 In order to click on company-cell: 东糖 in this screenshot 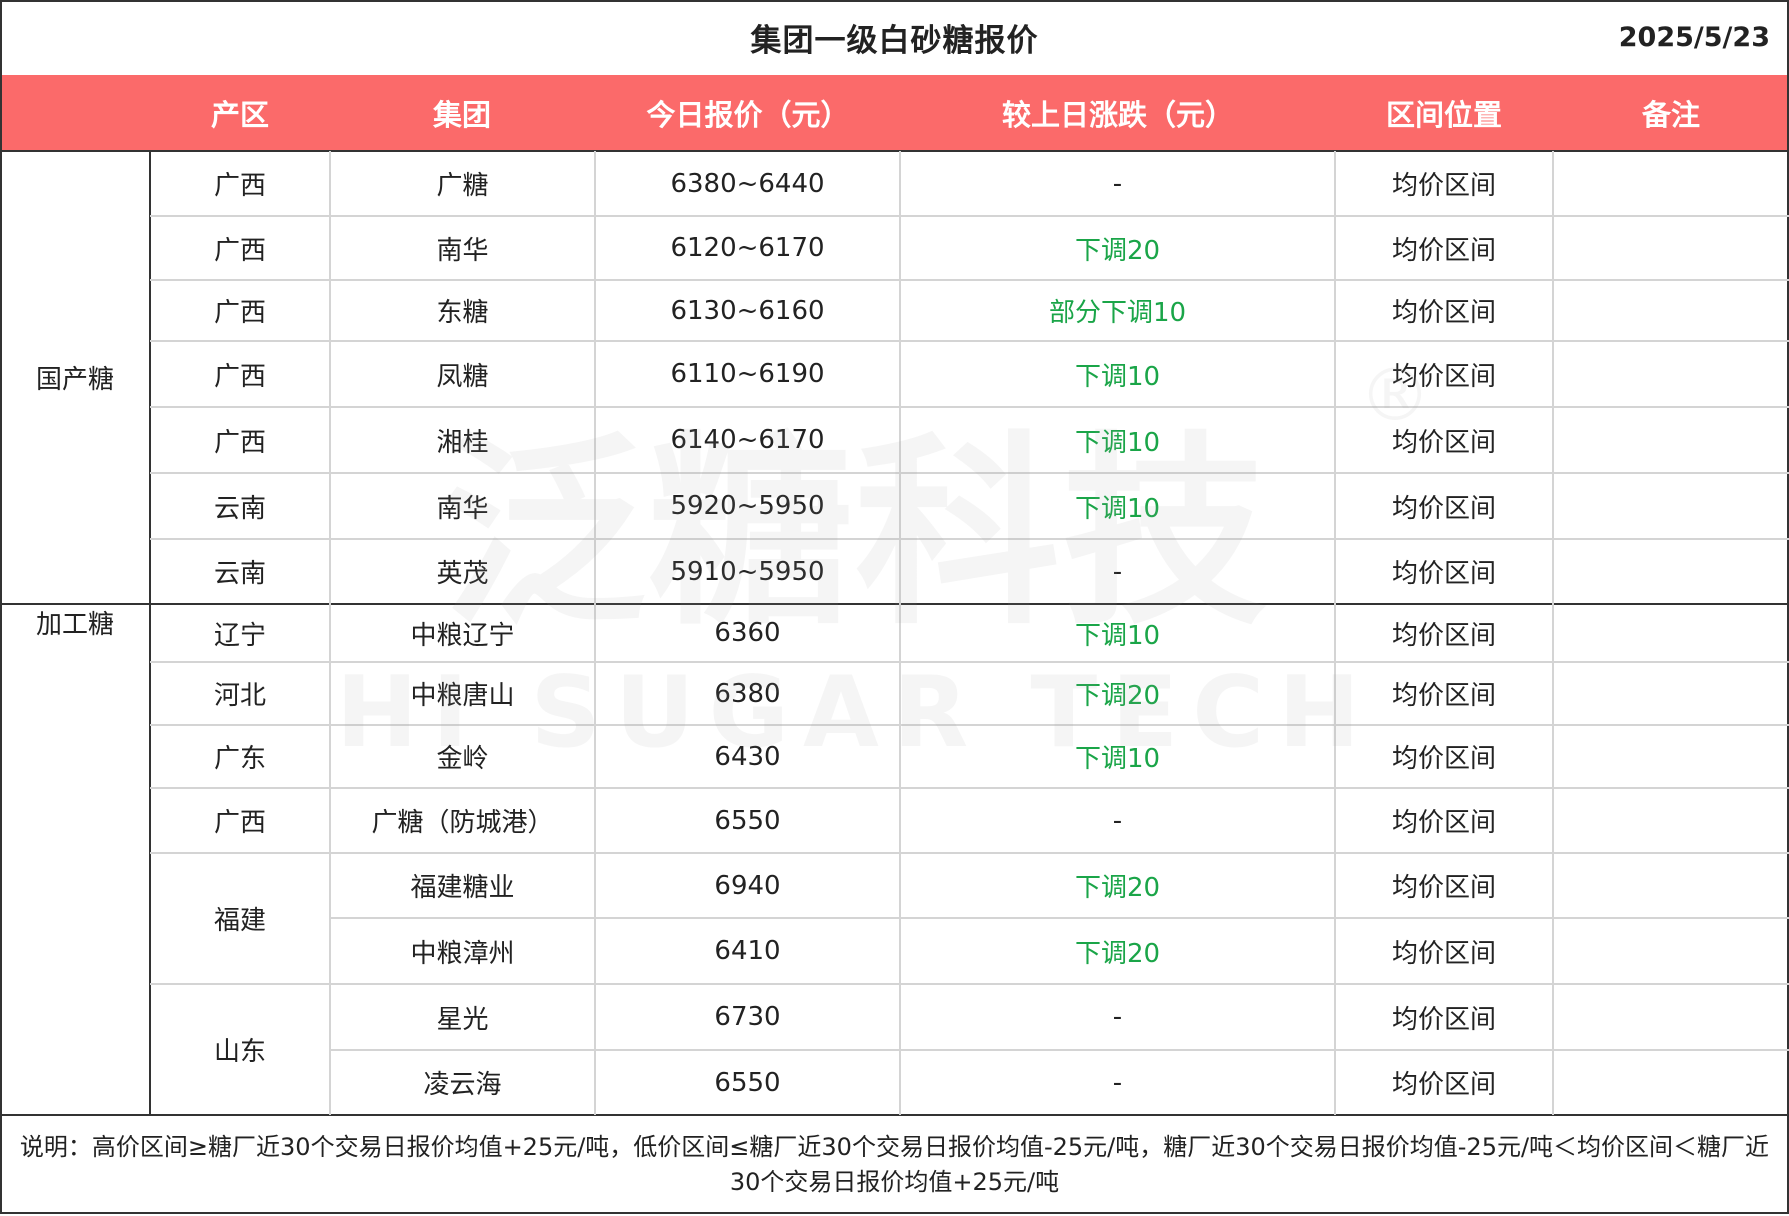, I will do `click(462, 313)`.